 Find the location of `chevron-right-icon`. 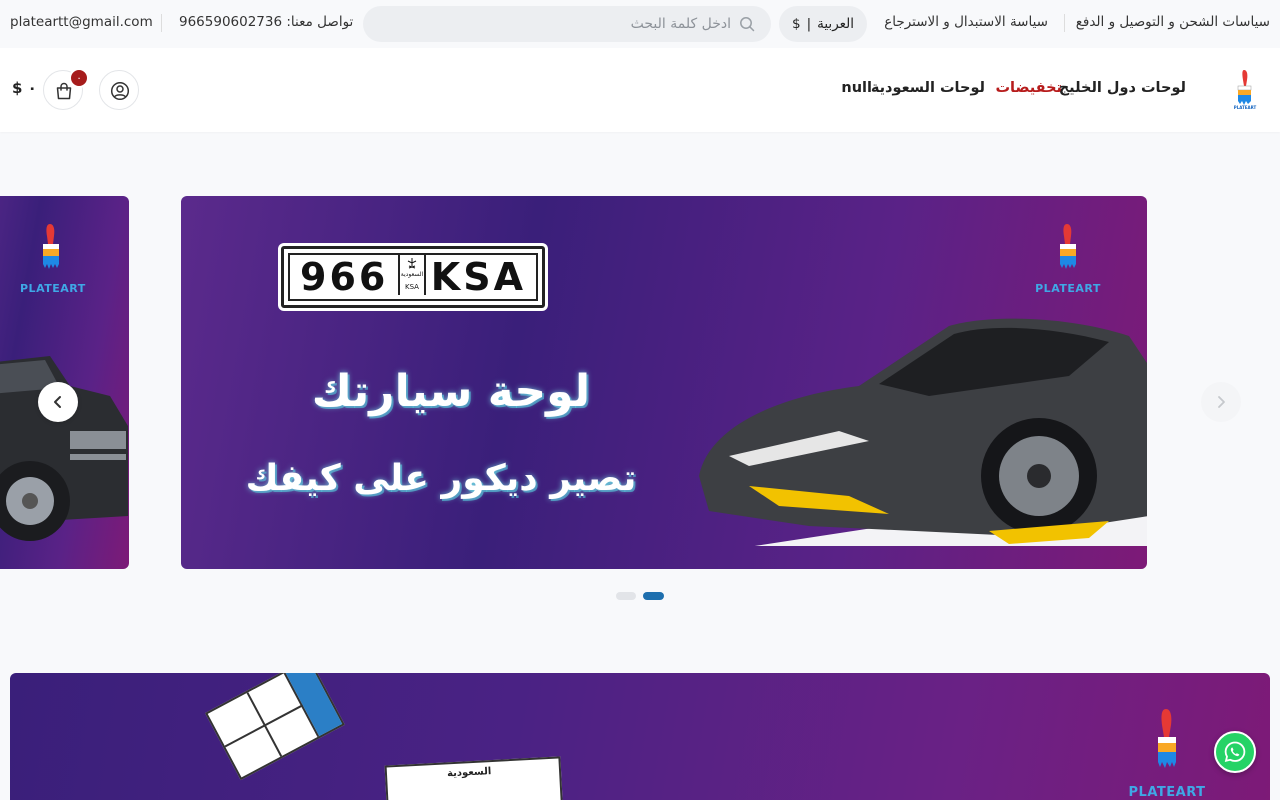

chevron-right-icon is located at coordinates (1221, 402).